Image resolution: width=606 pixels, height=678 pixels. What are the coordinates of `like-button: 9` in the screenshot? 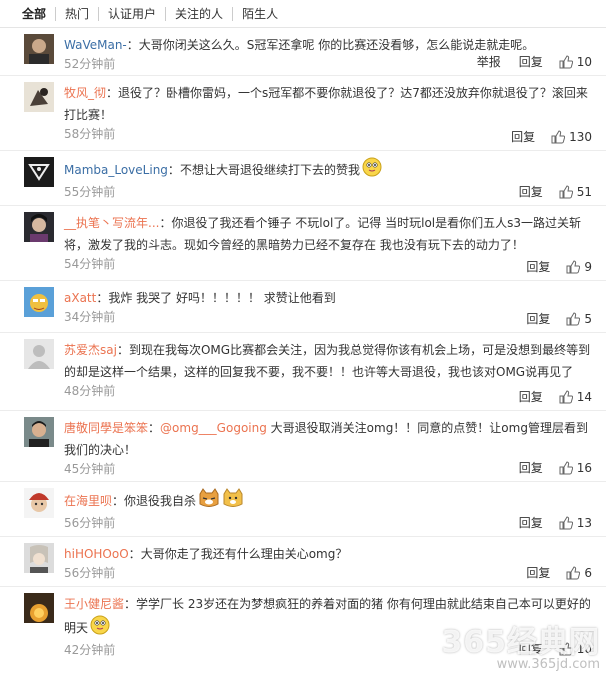 It's located at (579, 267).